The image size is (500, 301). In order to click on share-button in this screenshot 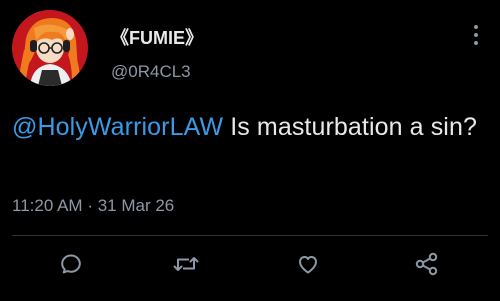, I will do `click(427, 264)`.